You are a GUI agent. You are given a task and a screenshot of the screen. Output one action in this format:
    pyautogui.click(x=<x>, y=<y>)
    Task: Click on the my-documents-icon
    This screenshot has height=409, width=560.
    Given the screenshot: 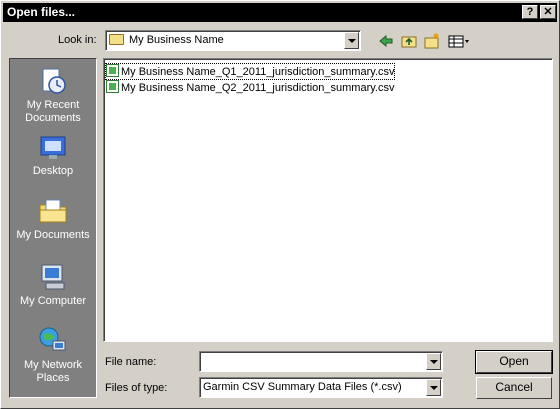 What is the action you would take?
    pyautogui.click(x=53, y=211)
    